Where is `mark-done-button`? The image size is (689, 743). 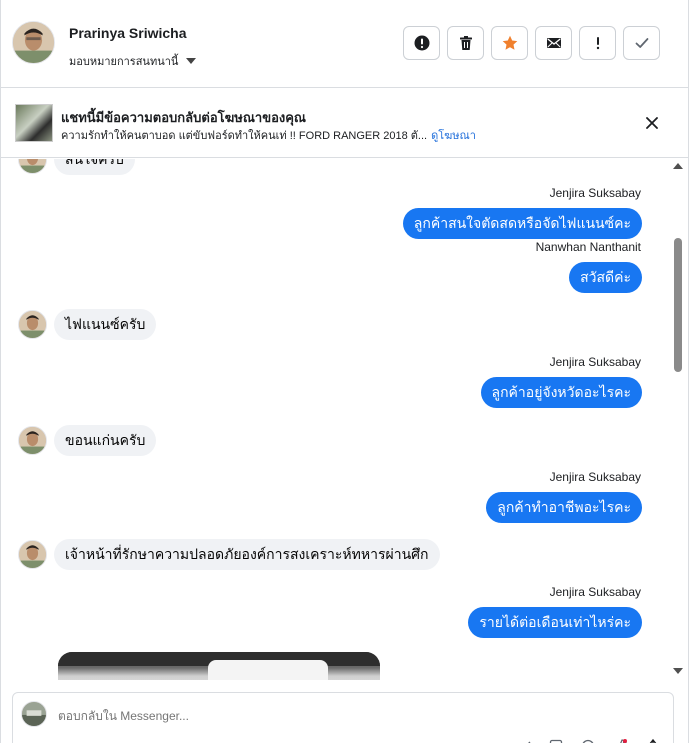 mark-done-button is located at coordinates (641, 43).